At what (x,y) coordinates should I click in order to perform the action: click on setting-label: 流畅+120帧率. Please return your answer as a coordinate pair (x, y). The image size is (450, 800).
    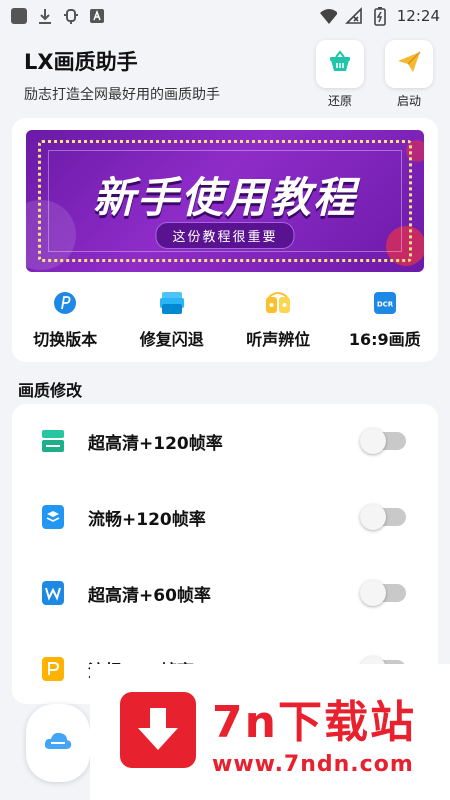
    Looking at the image, I should click on (147, 519).